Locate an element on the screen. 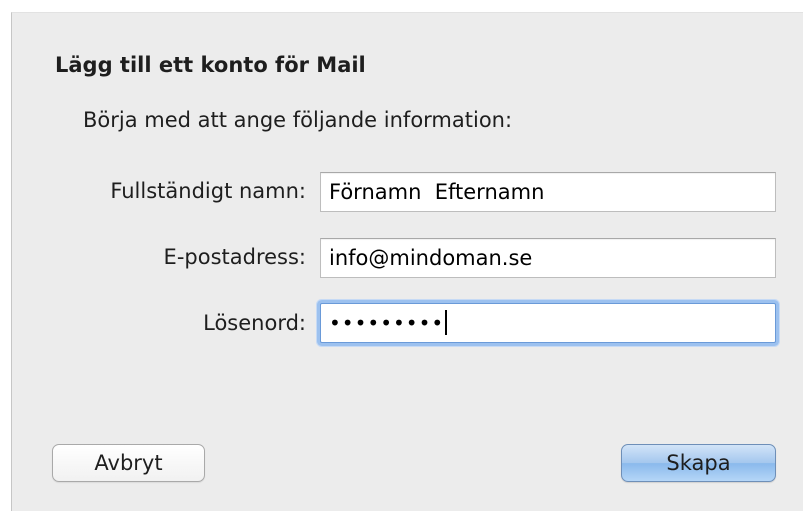 The width and height of the screenshot is (803, 511). password-field: ••••••••• is located at coordinates (548, 323).